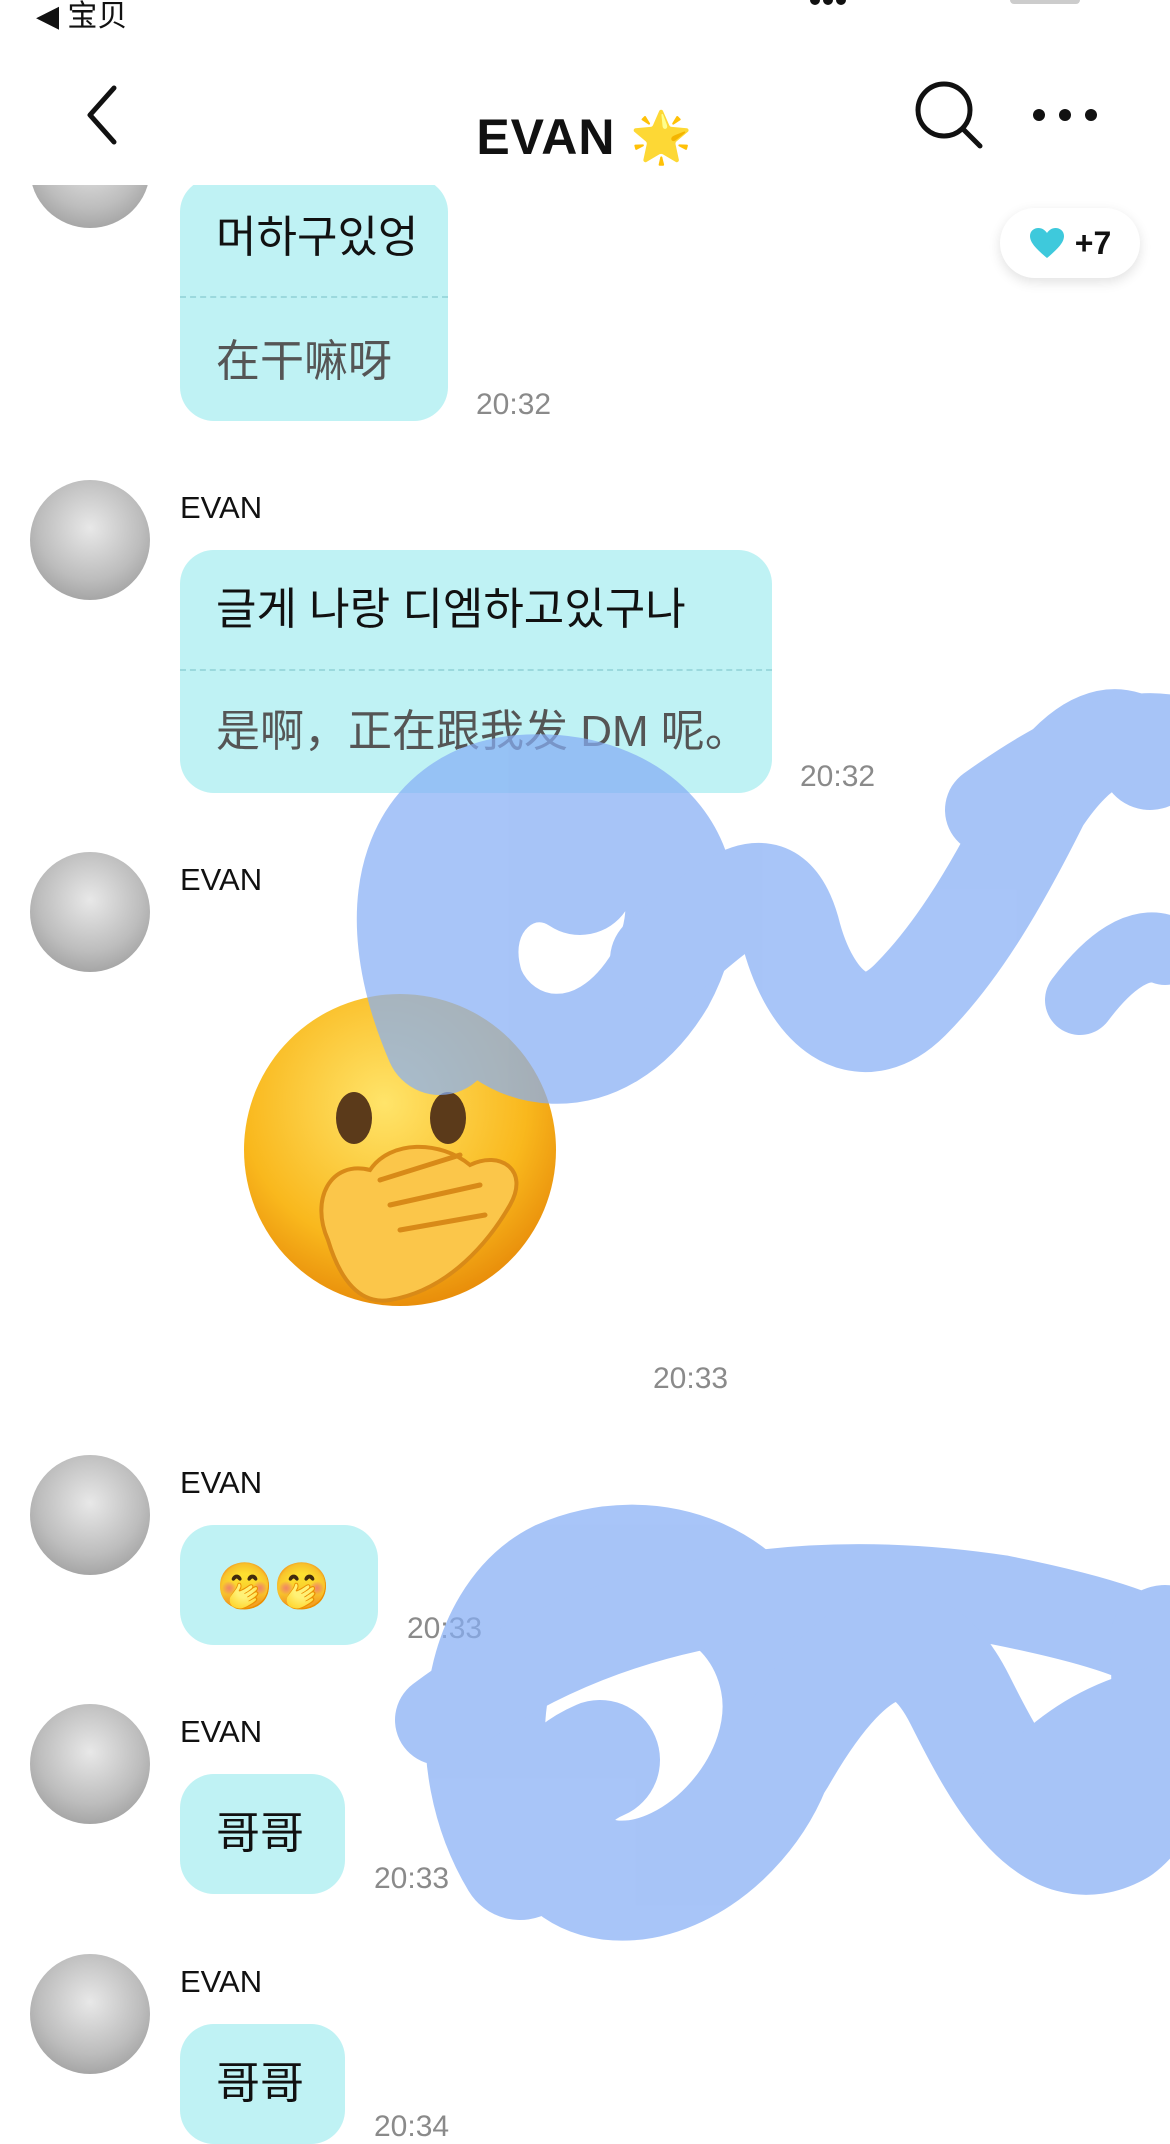  What do you see at coordinates (314, 299) in the screenshot?
I see `message-bubble: 머하구있엉 在干嘛呀` at bounding box center [314, 299].